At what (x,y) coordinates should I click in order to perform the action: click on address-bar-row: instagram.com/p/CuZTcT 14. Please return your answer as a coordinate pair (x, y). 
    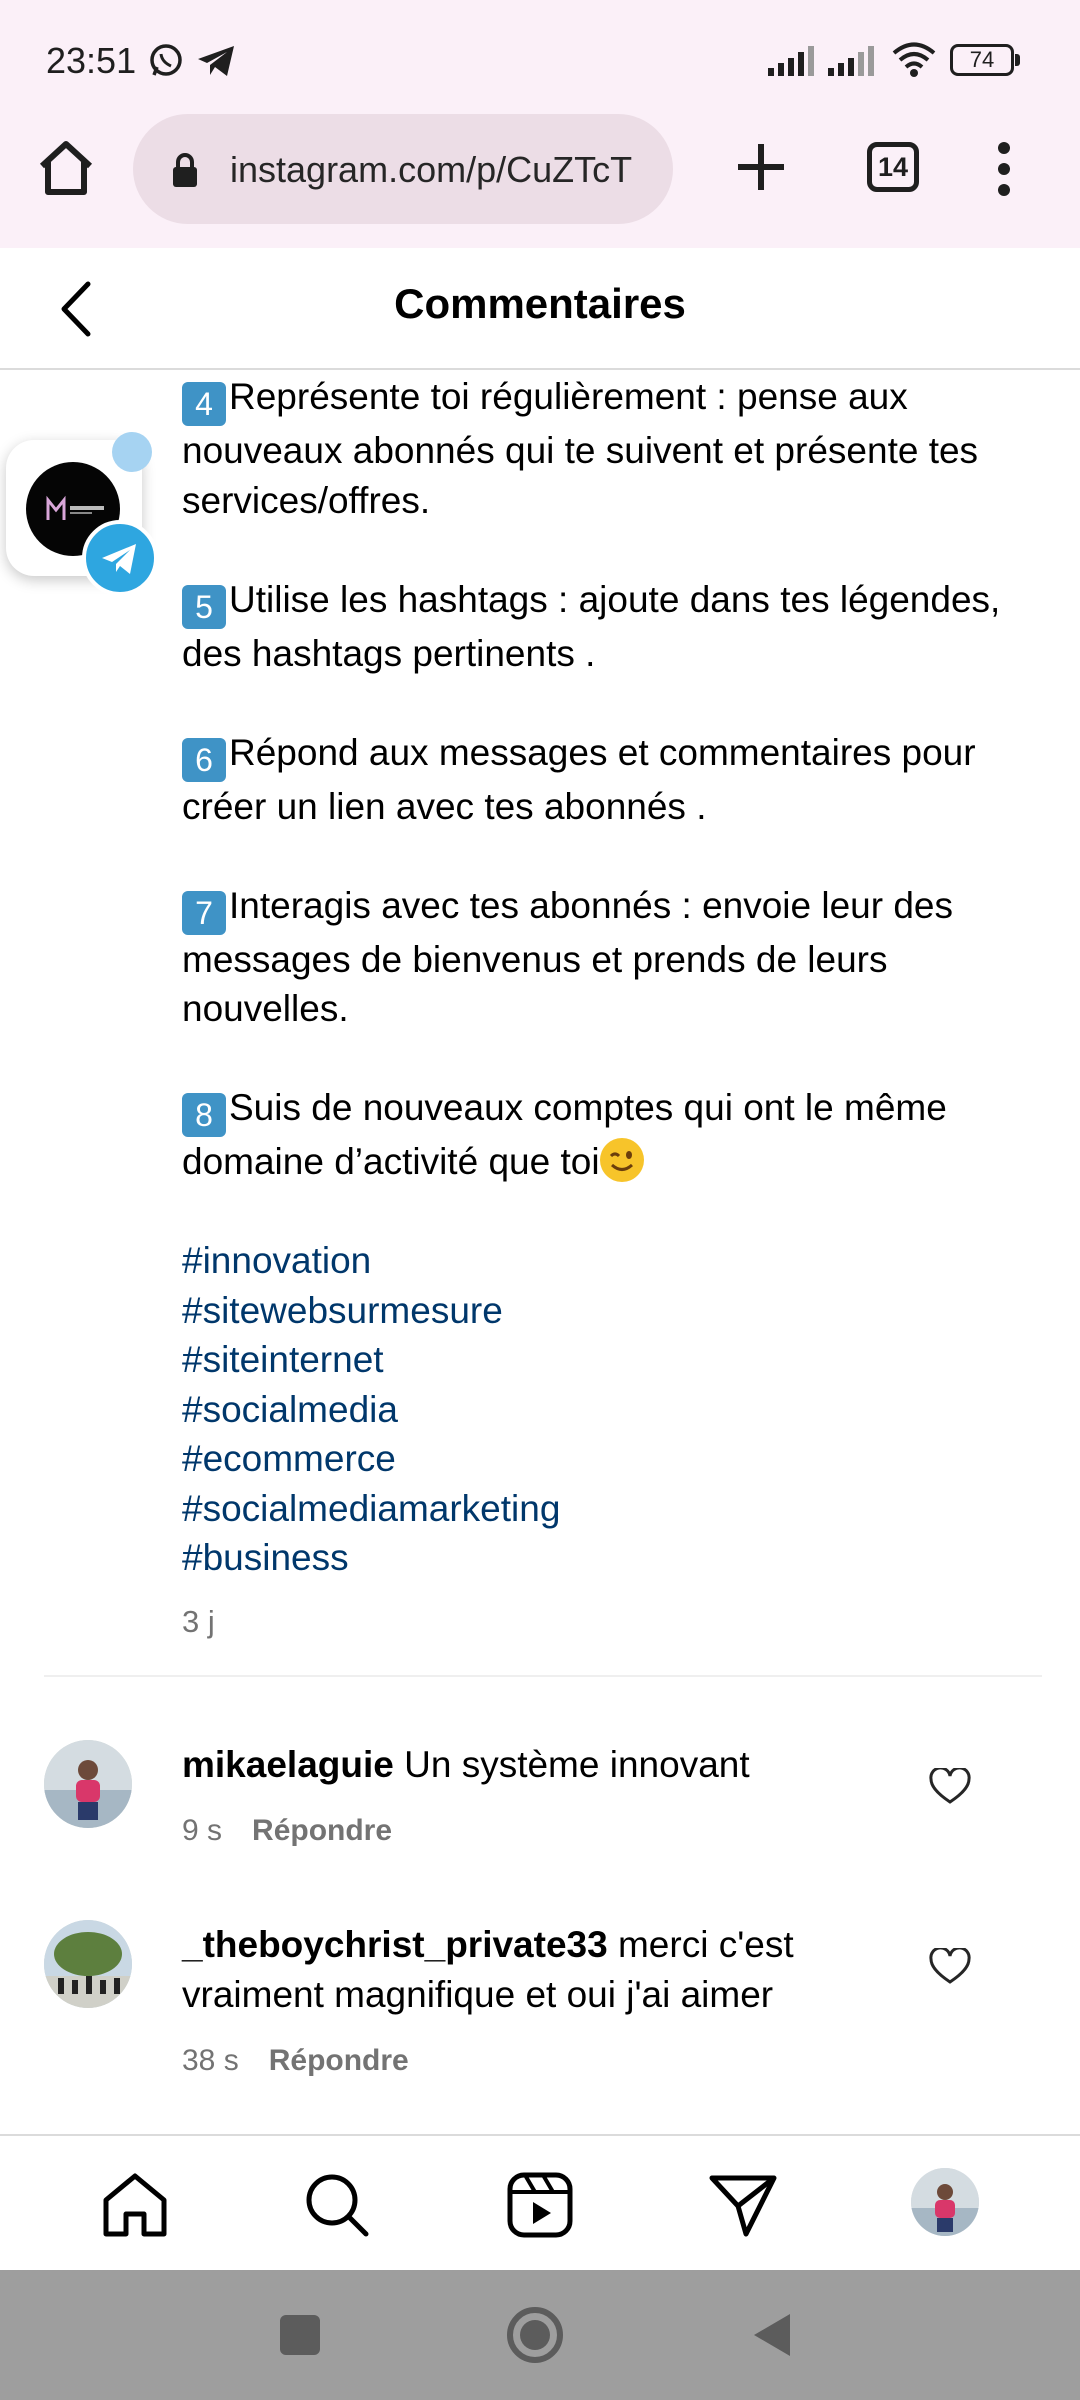
    Looking at the image, I should click on (540, 172).